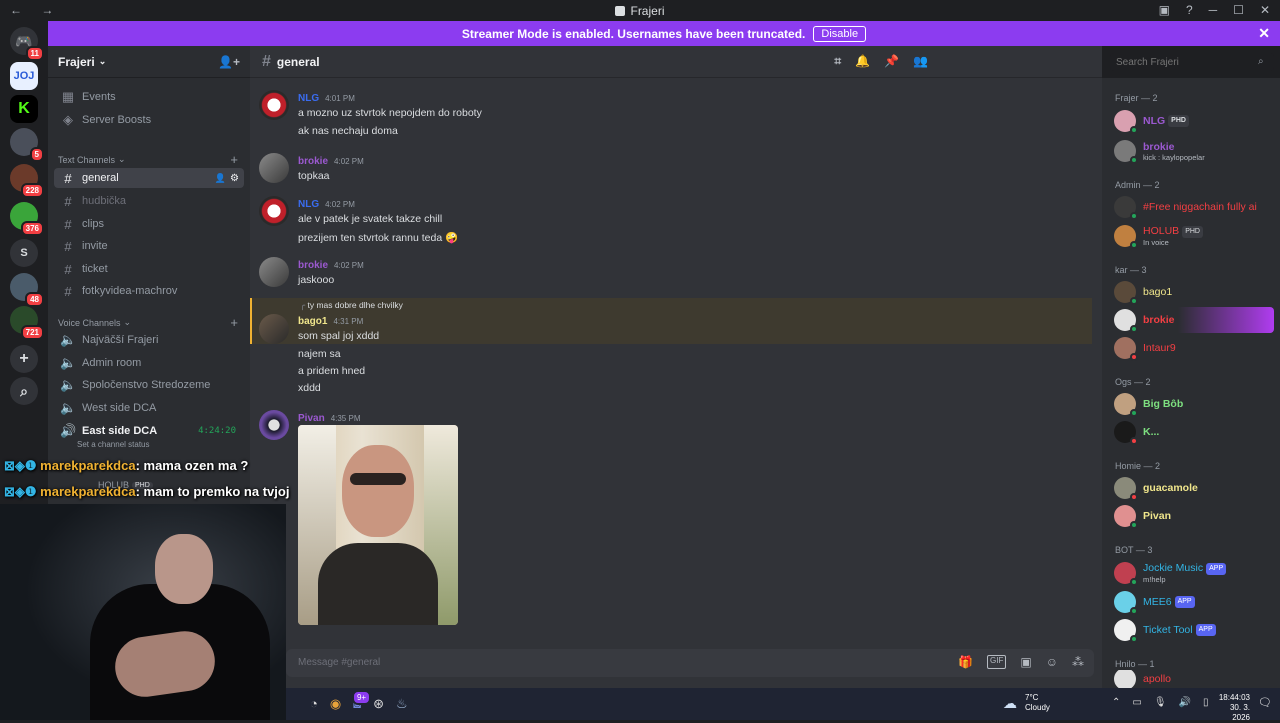  I want to click on server-folder-3: 376, so click(27, 219).